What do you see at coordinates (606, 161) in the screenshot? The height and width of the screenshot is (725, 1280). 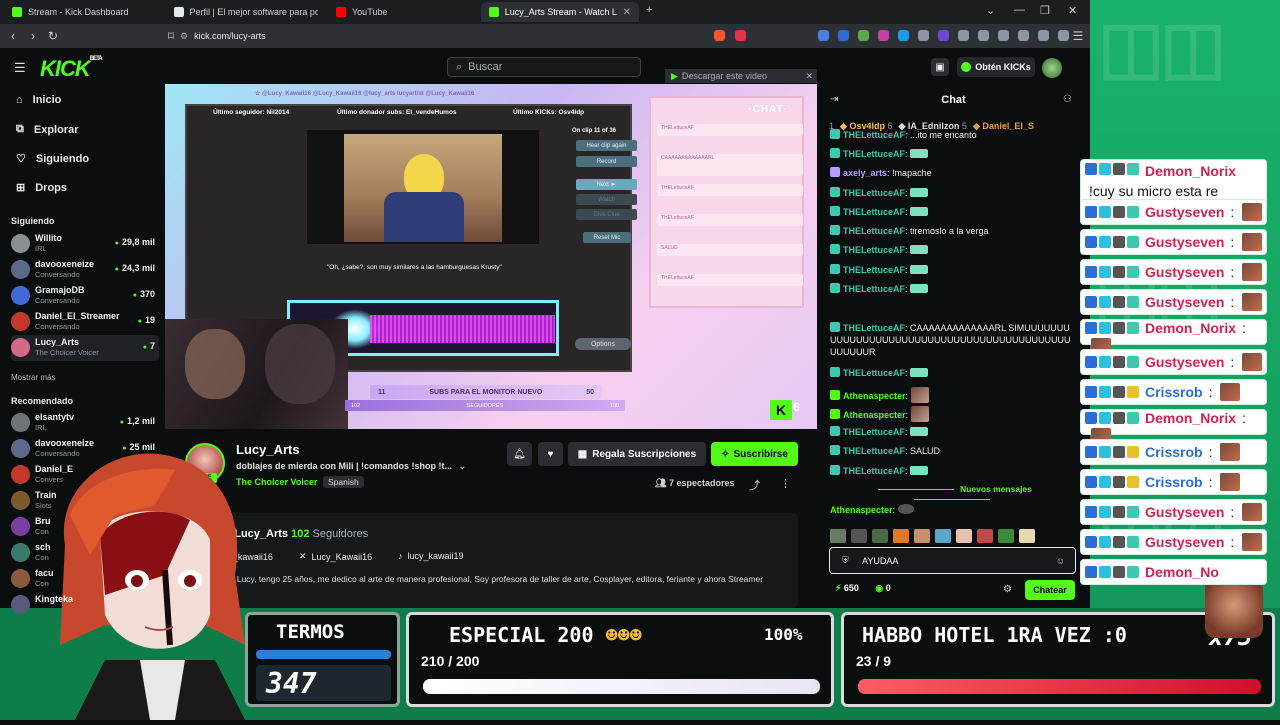 I see `record-button: Record` at bounding box center [606, 161].